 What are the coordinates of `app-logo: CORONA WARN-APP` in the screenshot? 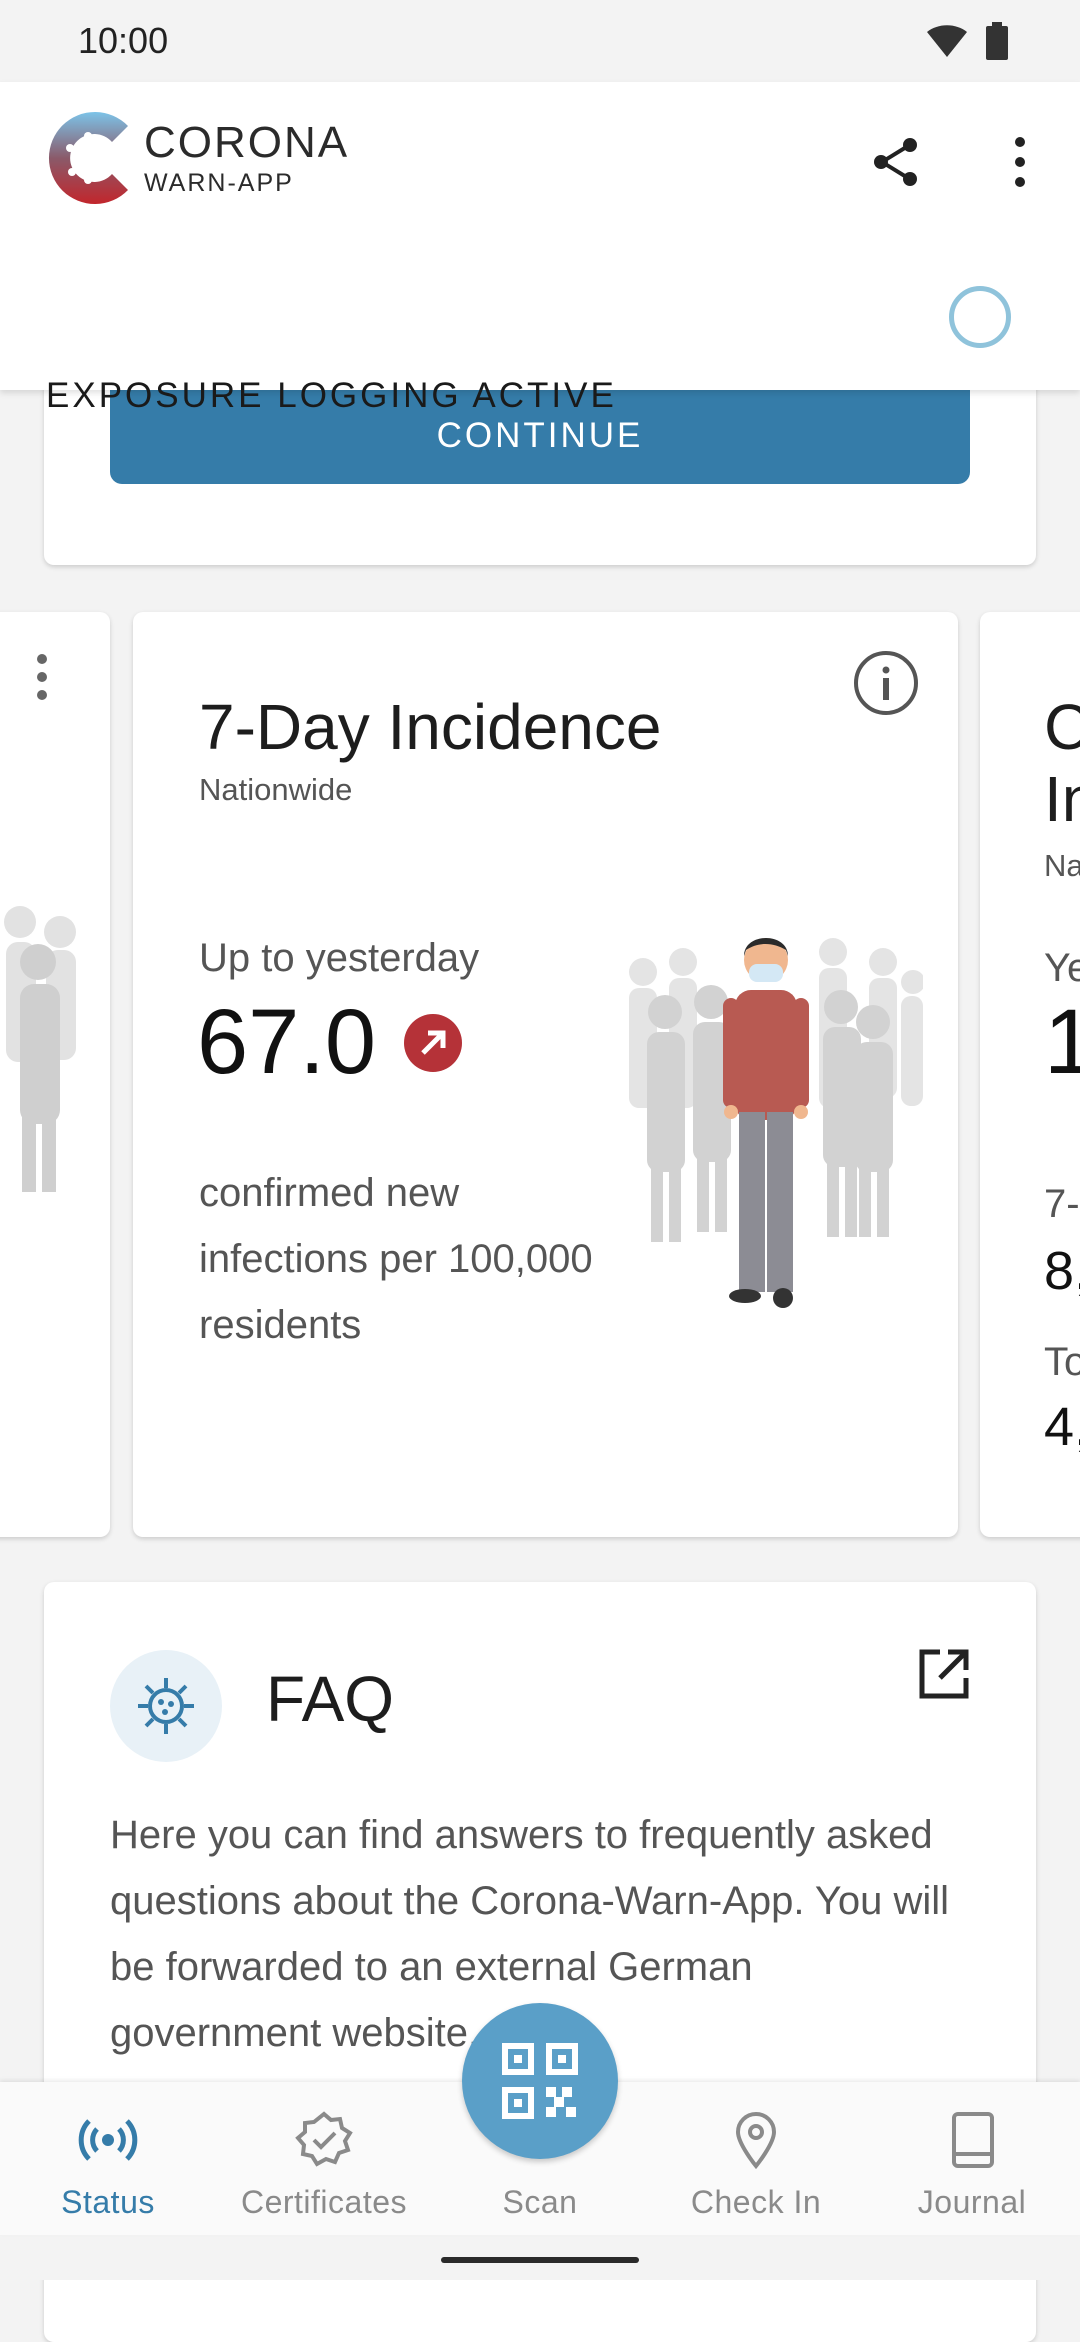 It's located at (195, 158).